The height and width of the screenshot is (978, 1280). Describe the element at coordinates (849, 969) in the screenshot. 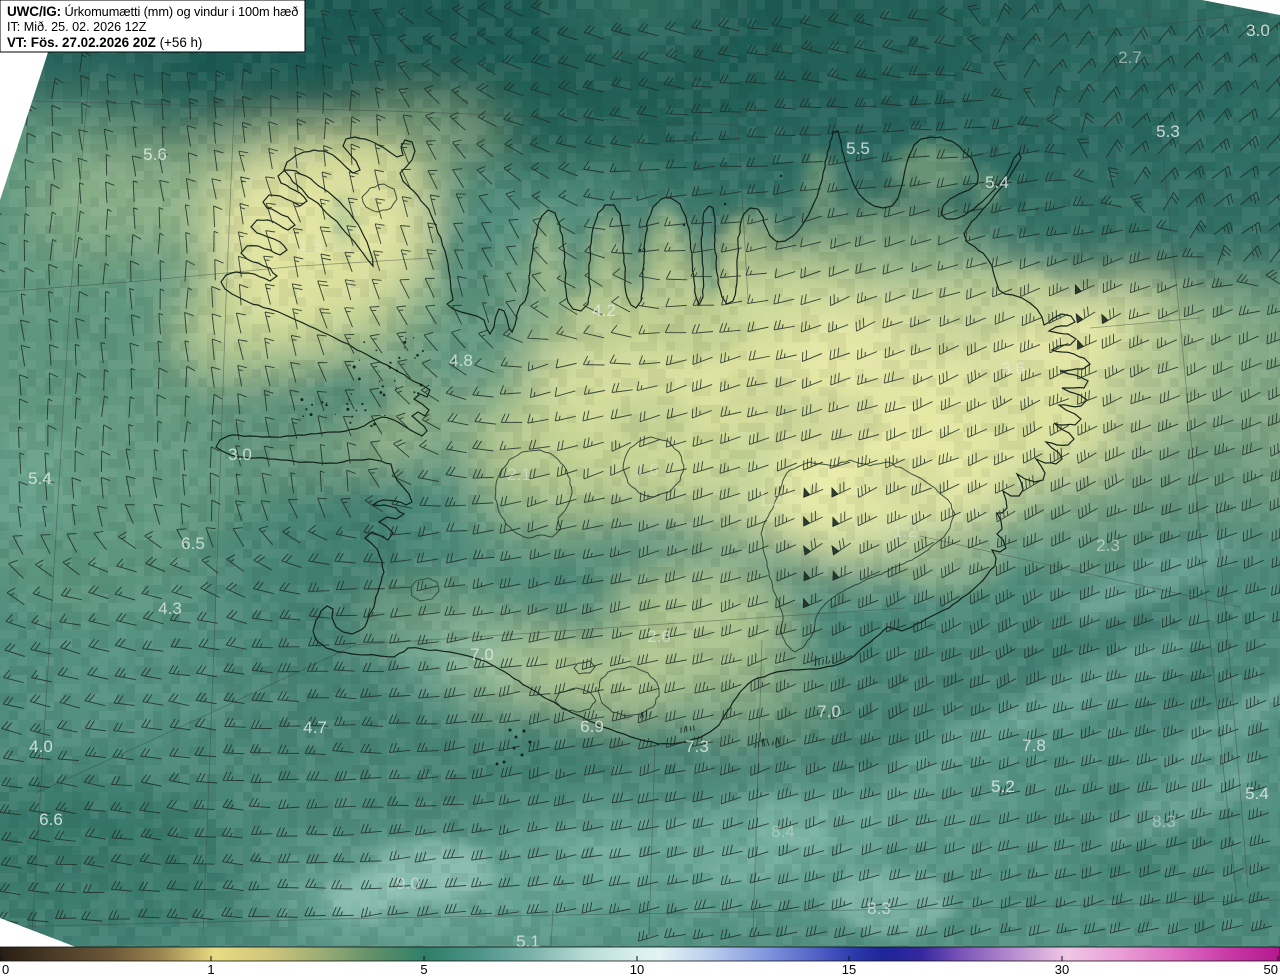

I see `svg-text: 15` at that location.